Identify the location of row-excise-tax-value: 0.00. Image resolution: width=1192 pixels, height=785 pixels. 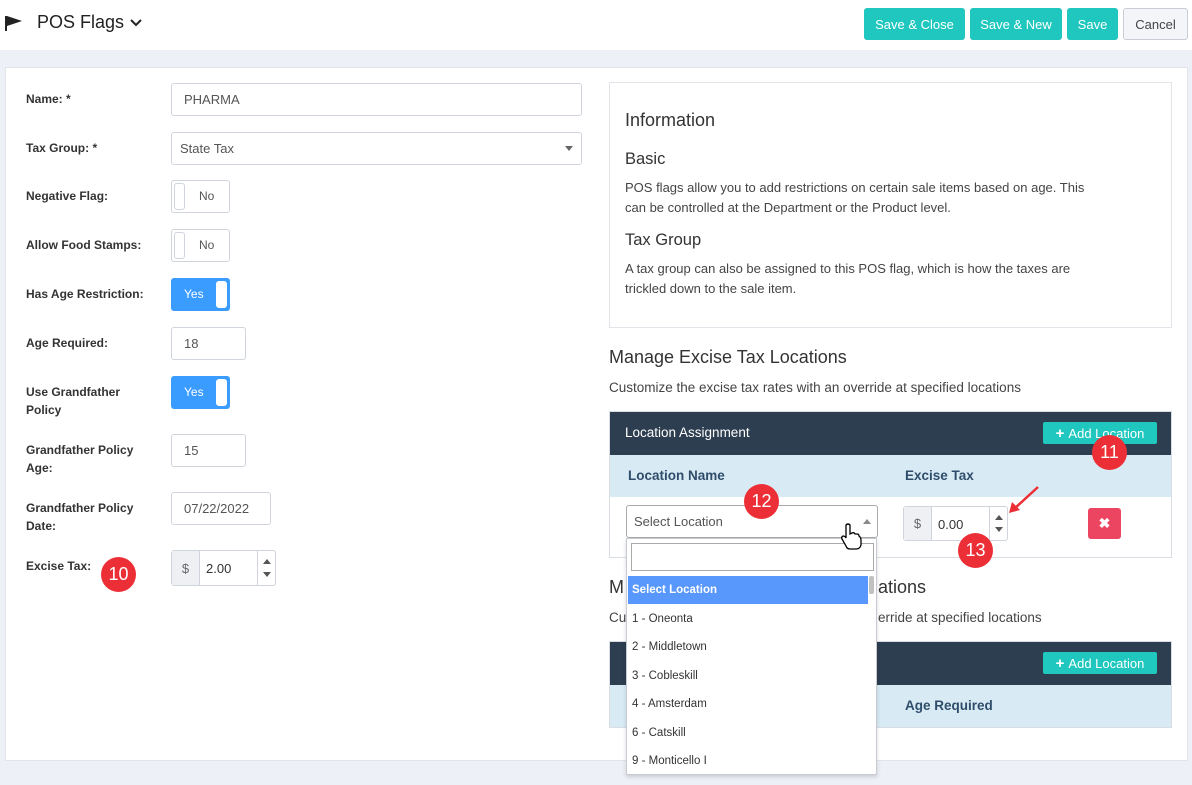
(951, 524).